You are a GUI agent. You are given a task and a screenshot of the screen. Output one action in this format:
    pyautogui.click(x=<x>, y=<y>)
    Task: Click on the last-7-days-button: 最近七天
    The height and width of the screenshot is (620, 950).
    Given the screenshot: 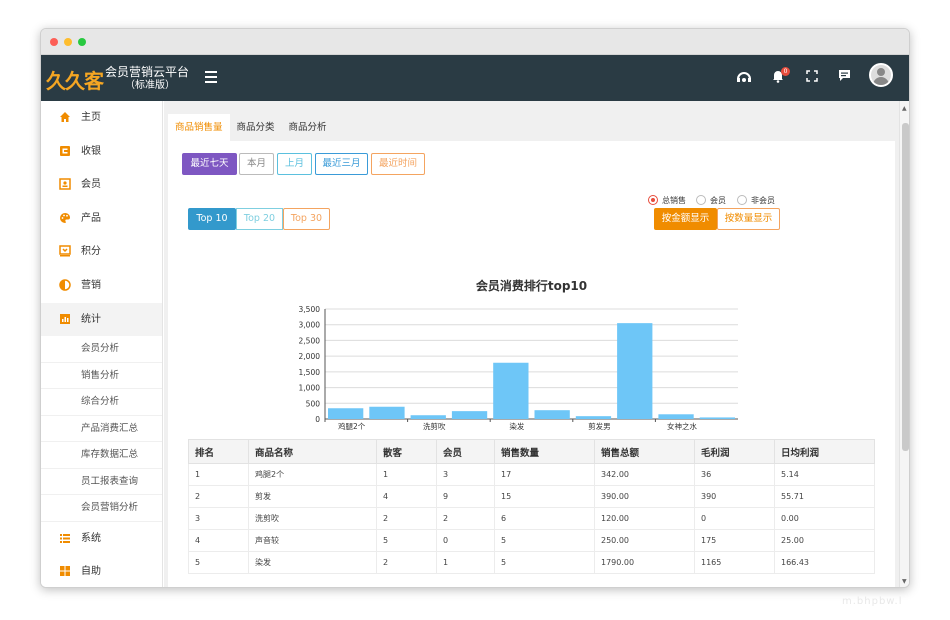 What is the action you would take?
    pyautogui.click(x=209, y=164)
    